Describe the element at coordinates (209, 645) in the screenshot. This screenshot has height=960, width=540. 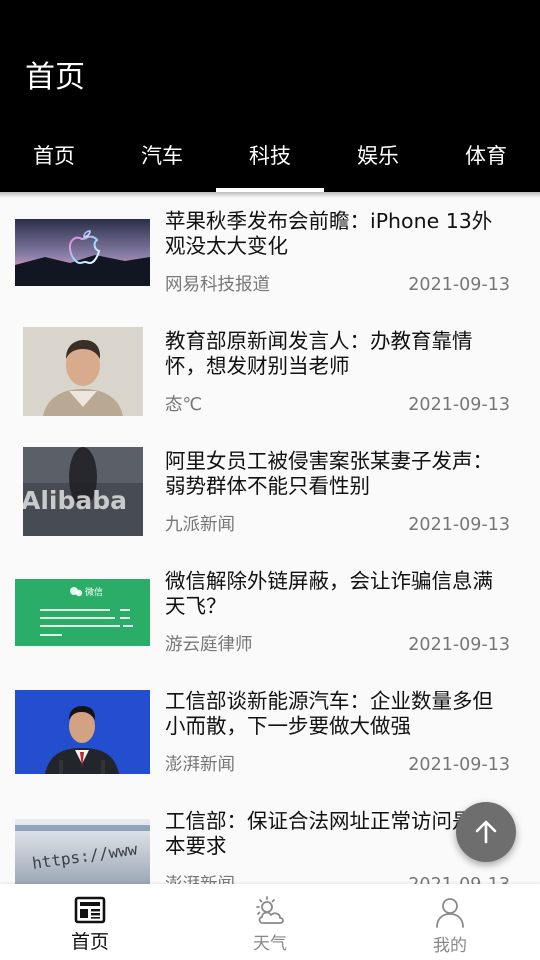
I see `news-source: 游云庭律师` at that location.